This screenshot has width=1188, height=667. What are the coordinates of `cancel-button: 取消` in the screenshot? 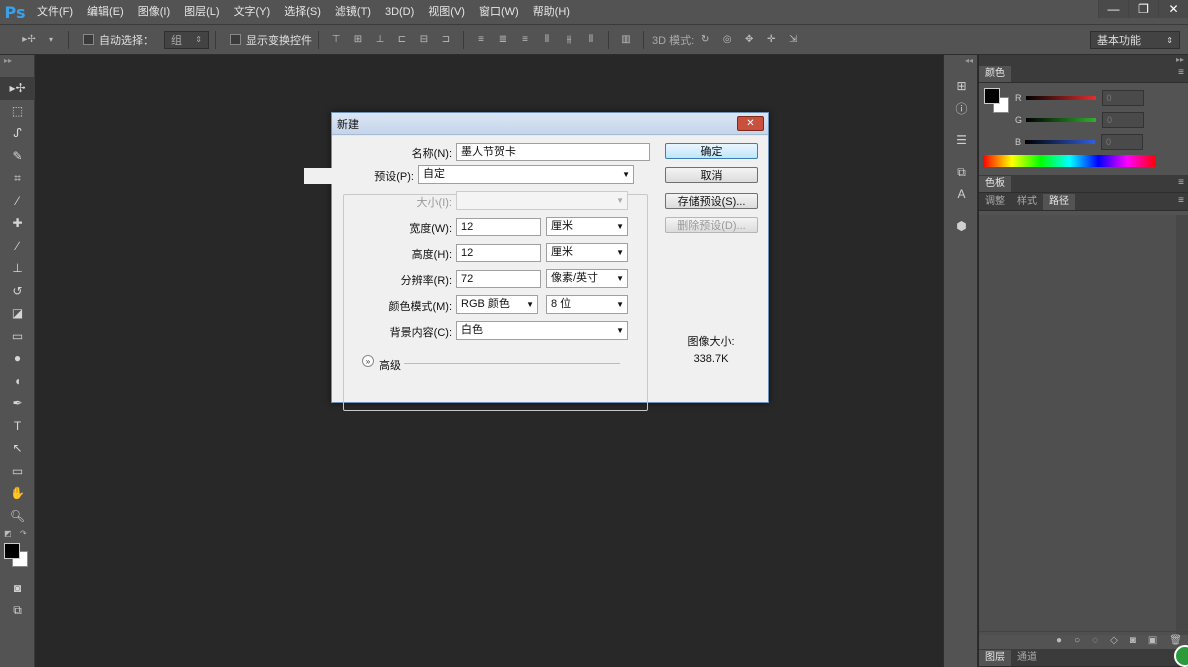 It's located at (711, 175).